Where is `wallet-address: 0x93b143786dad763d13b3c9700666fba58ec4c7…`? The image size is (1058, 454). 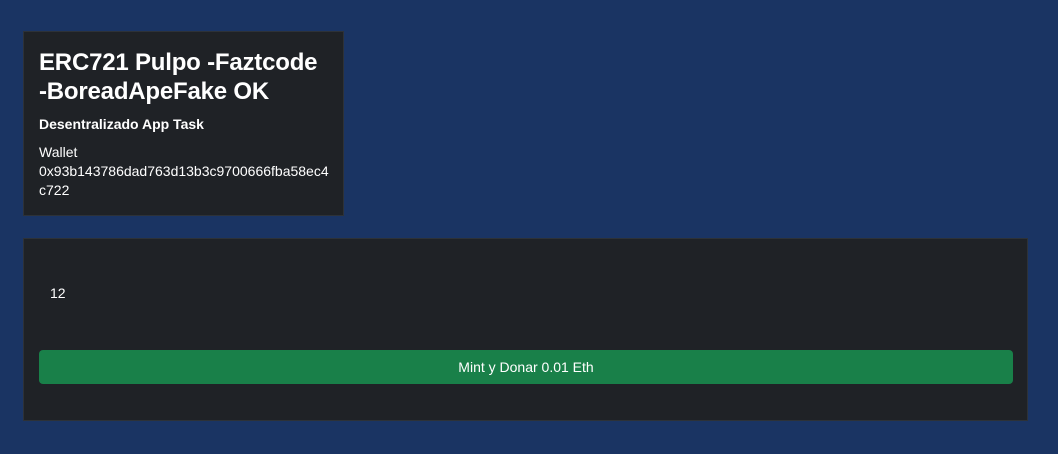 wallet-address: 0x93b143786dad763d13b3c9700666fba58ec4c7… is located at coordinates (184, 180).